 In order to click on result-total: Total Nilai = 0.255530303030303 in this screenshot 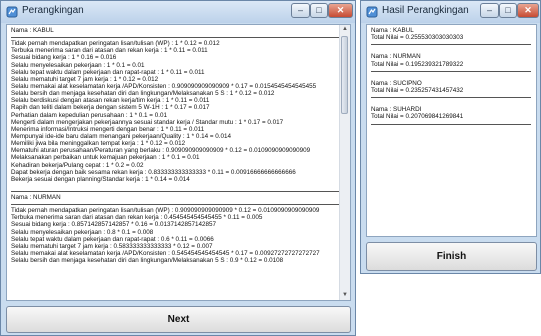, I will do `click(417, 38)`.